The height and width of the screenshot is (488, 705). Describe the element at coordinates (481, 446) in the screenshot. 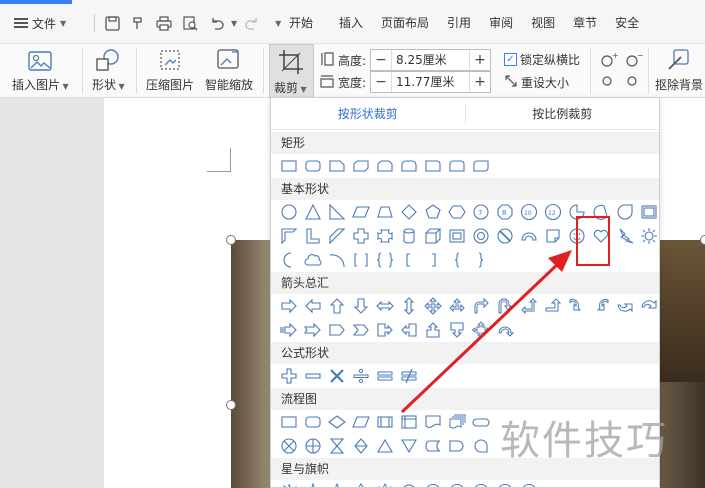

I see `flowchart-sequential-access-storage-shape-icon` at that location.